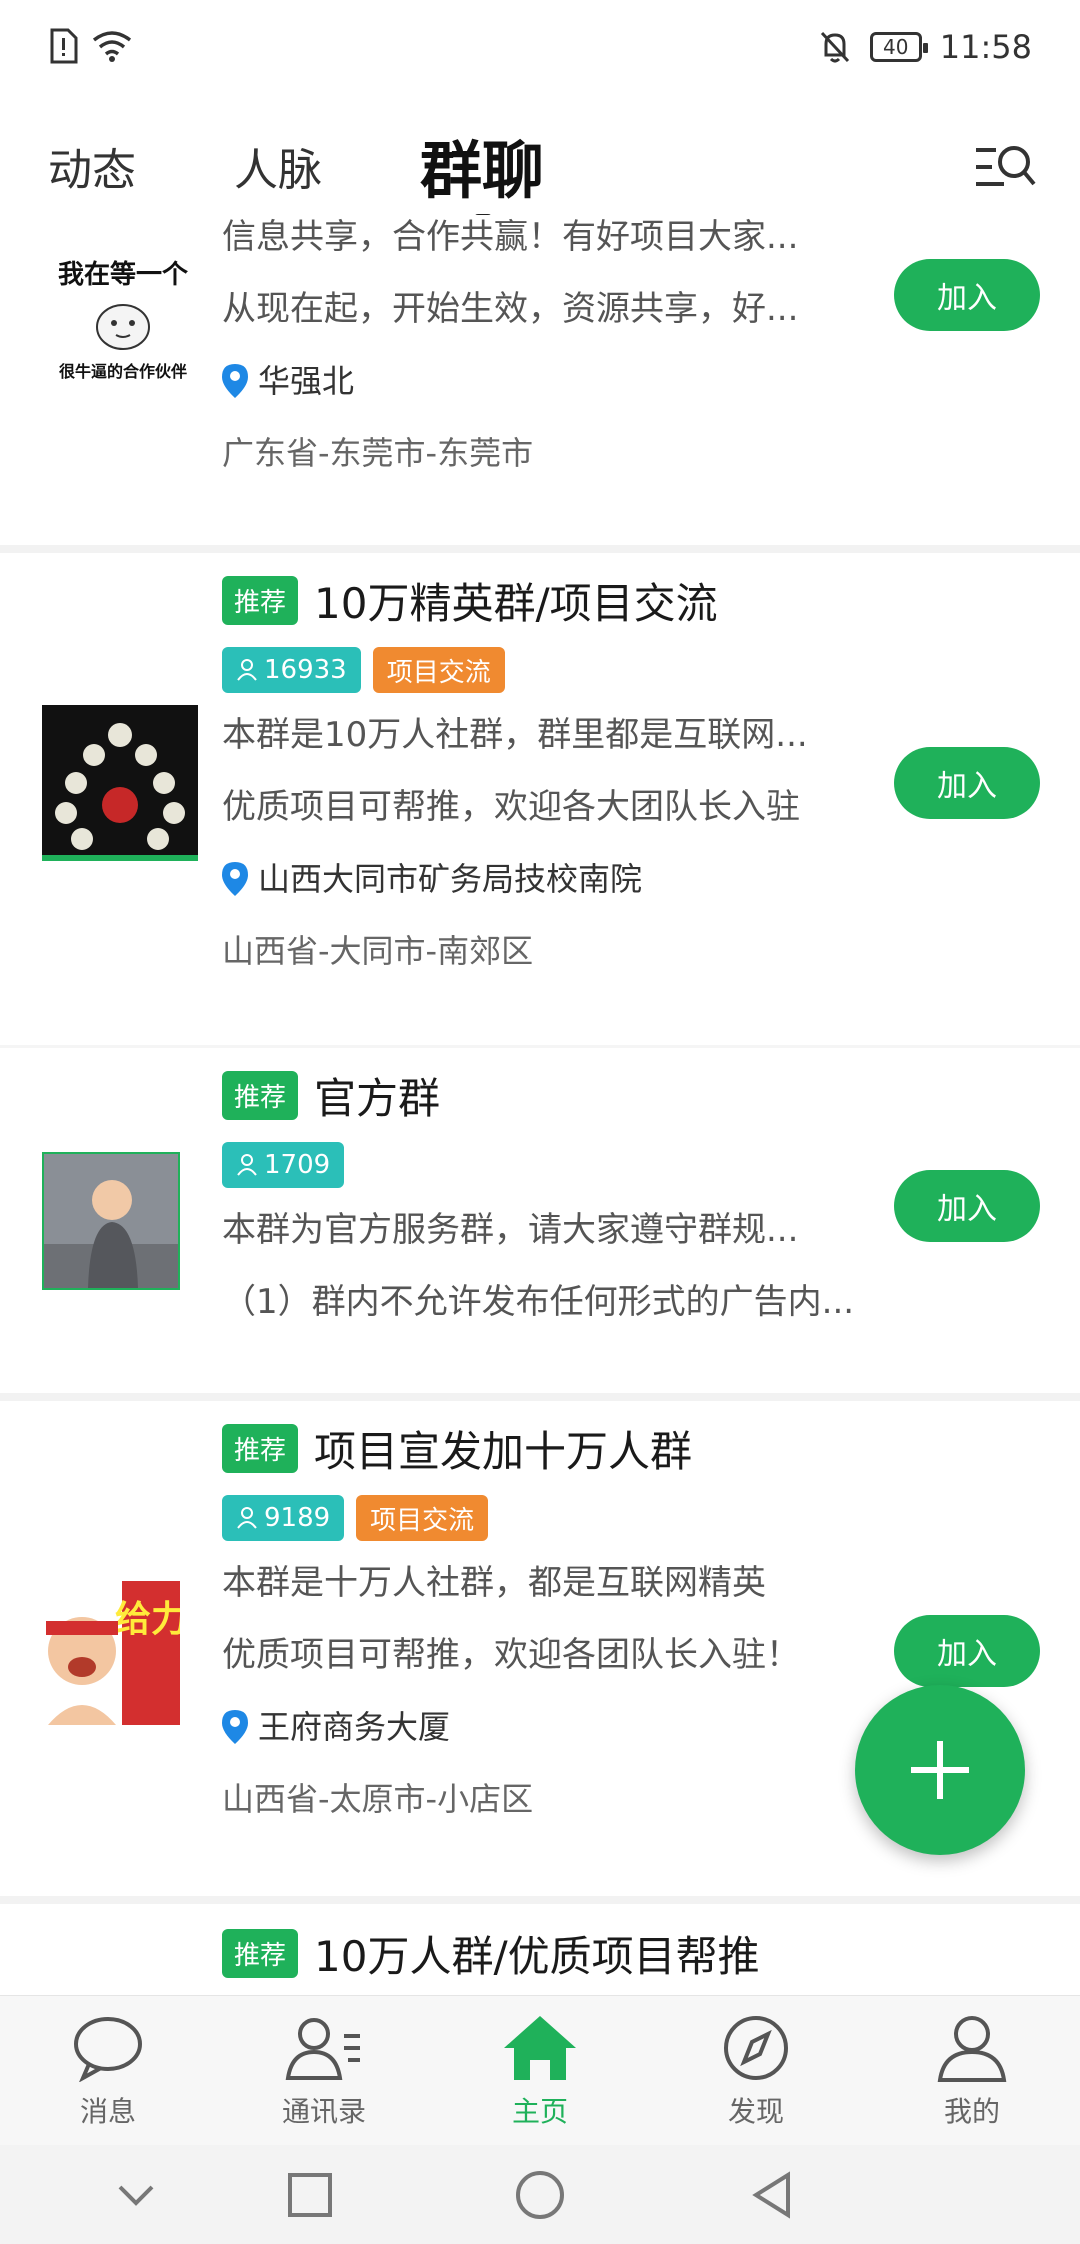 Image resolution: width=1080 pixels, height=2244 pixels. I want to click on sim-alert-icon, so click(64, 46).